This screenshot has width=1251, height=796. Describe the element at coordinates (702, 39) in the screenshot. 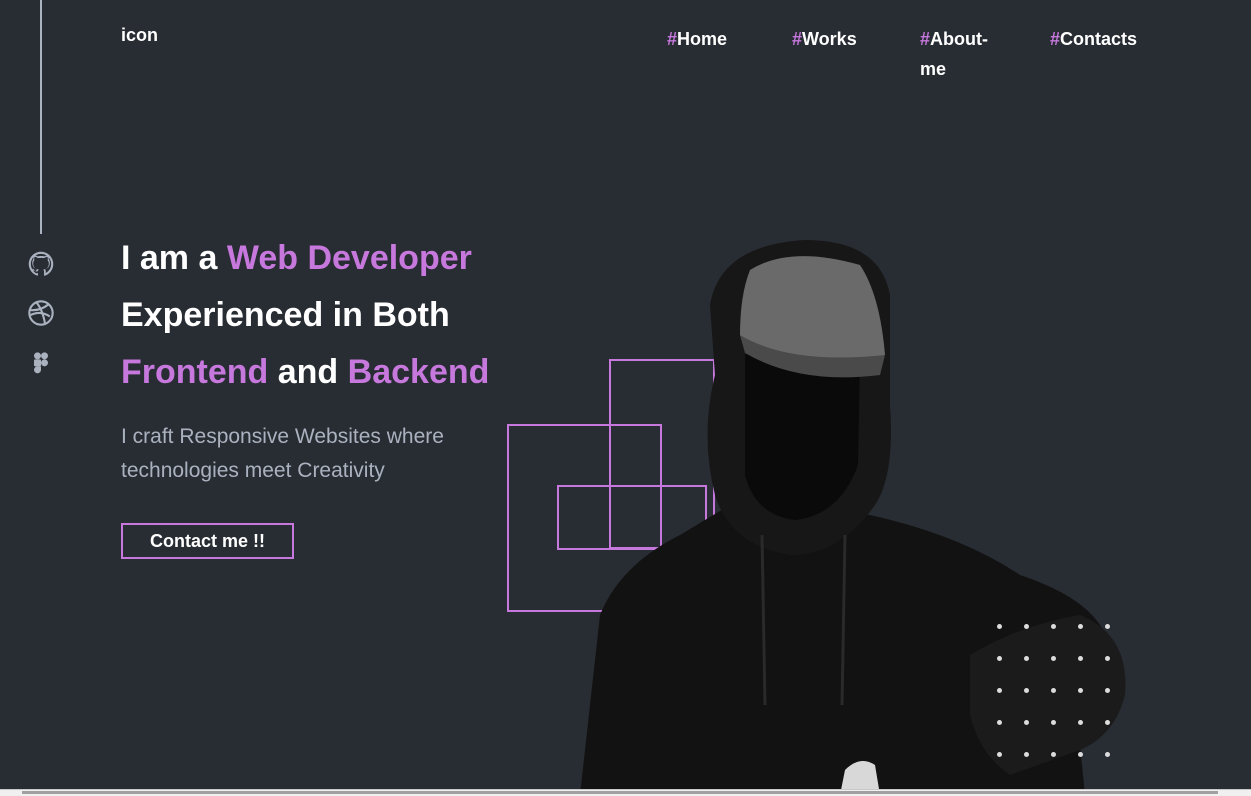

I see `nav-label: Home` at that location.